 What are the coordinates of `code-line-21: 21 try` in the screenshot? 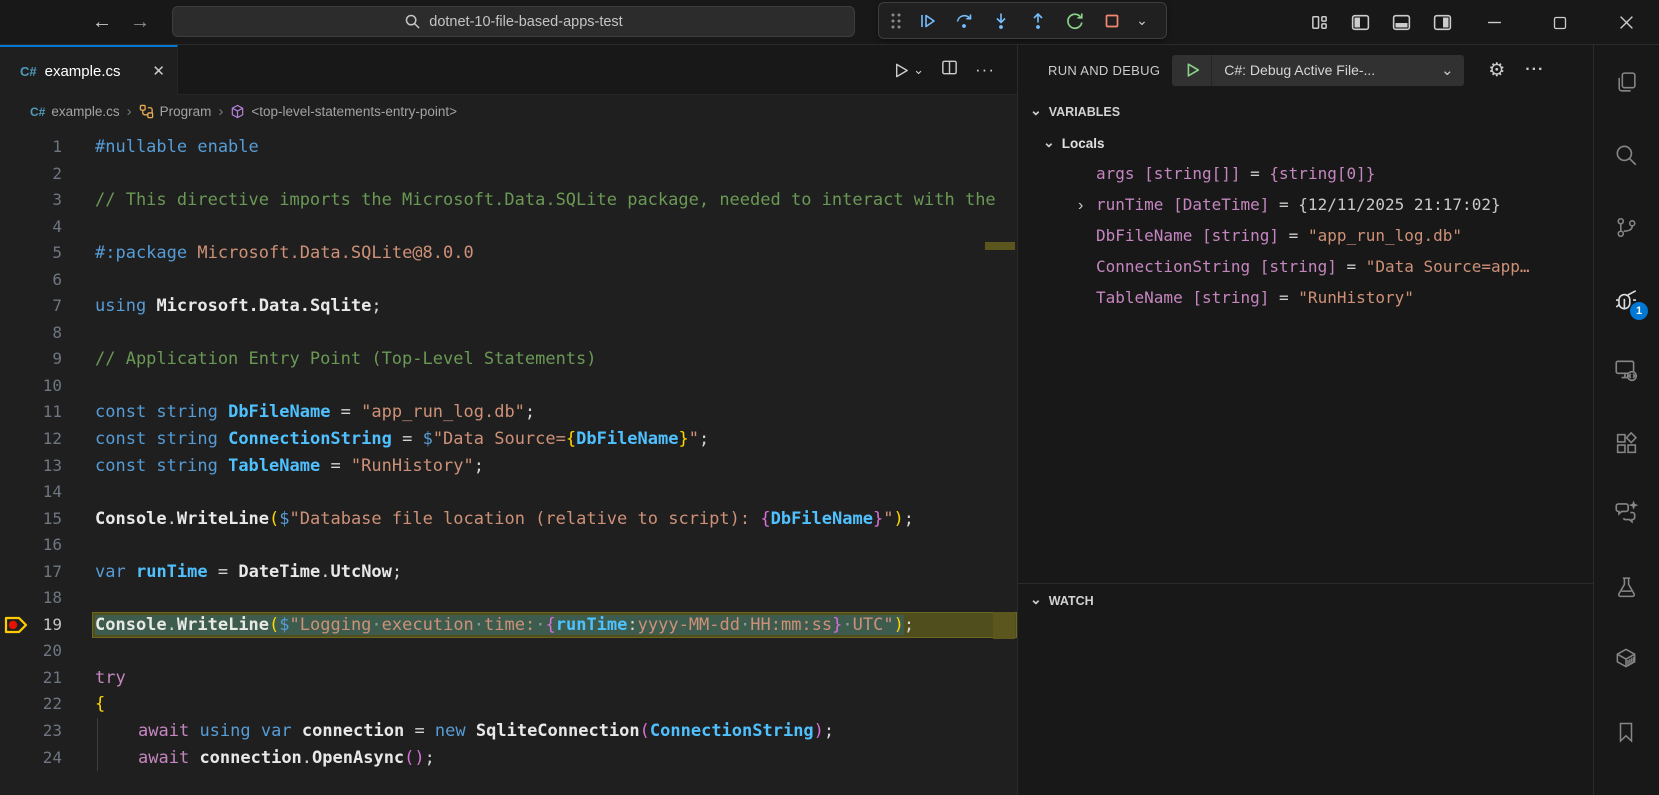 It's located at (508, 678).